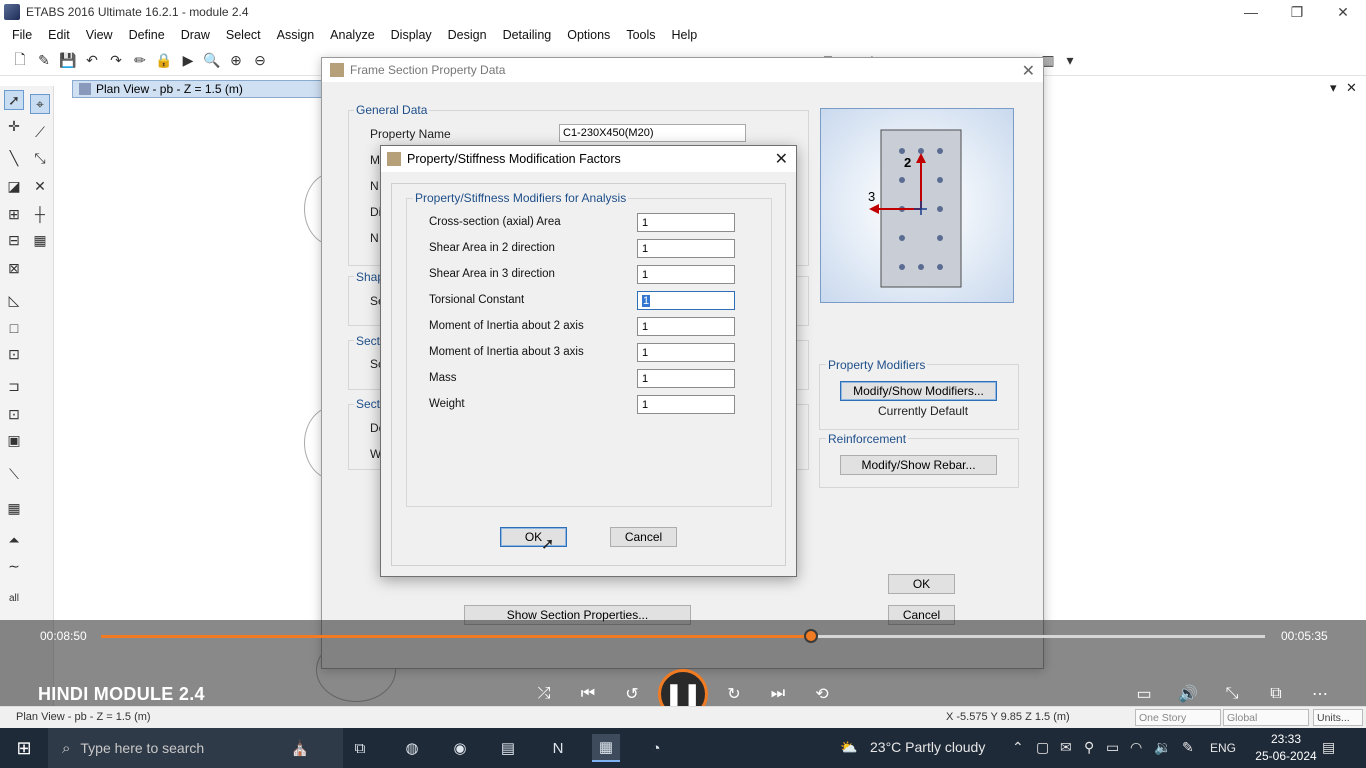  What do you see at coordinates (1162, 747) in the screenshot?
I see `speaker-icon: 🔉` at bounding box center [1162, 747].